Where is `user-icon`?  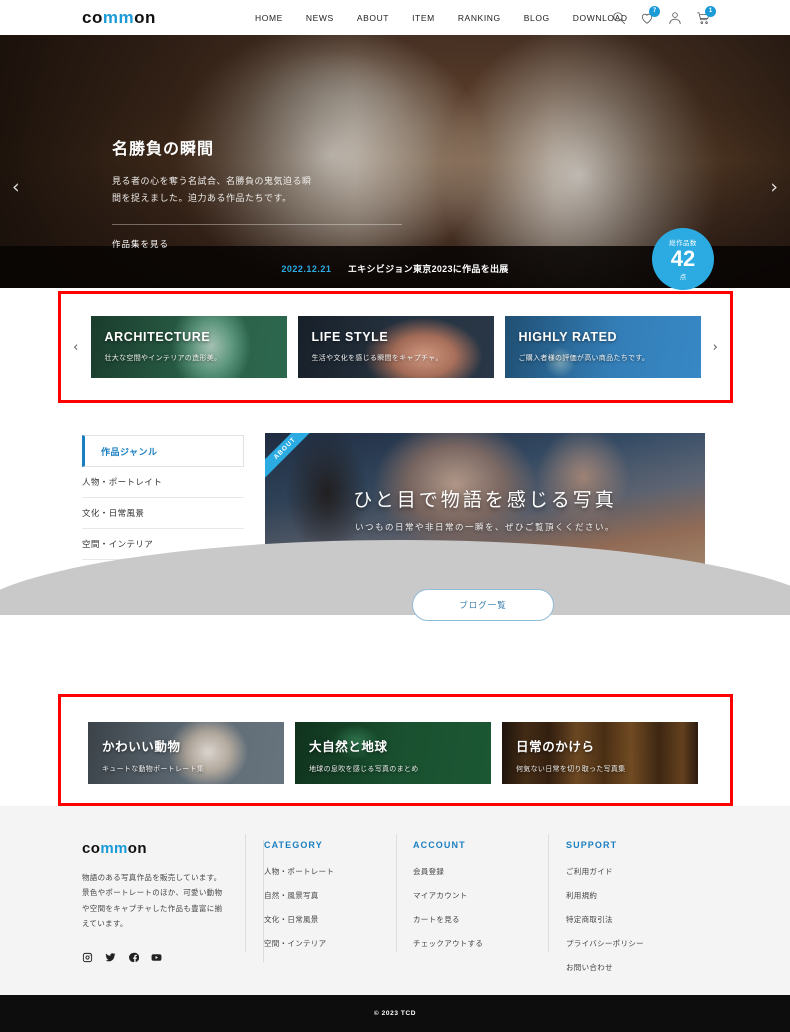
user-icon is located at coordinates (675, 18).